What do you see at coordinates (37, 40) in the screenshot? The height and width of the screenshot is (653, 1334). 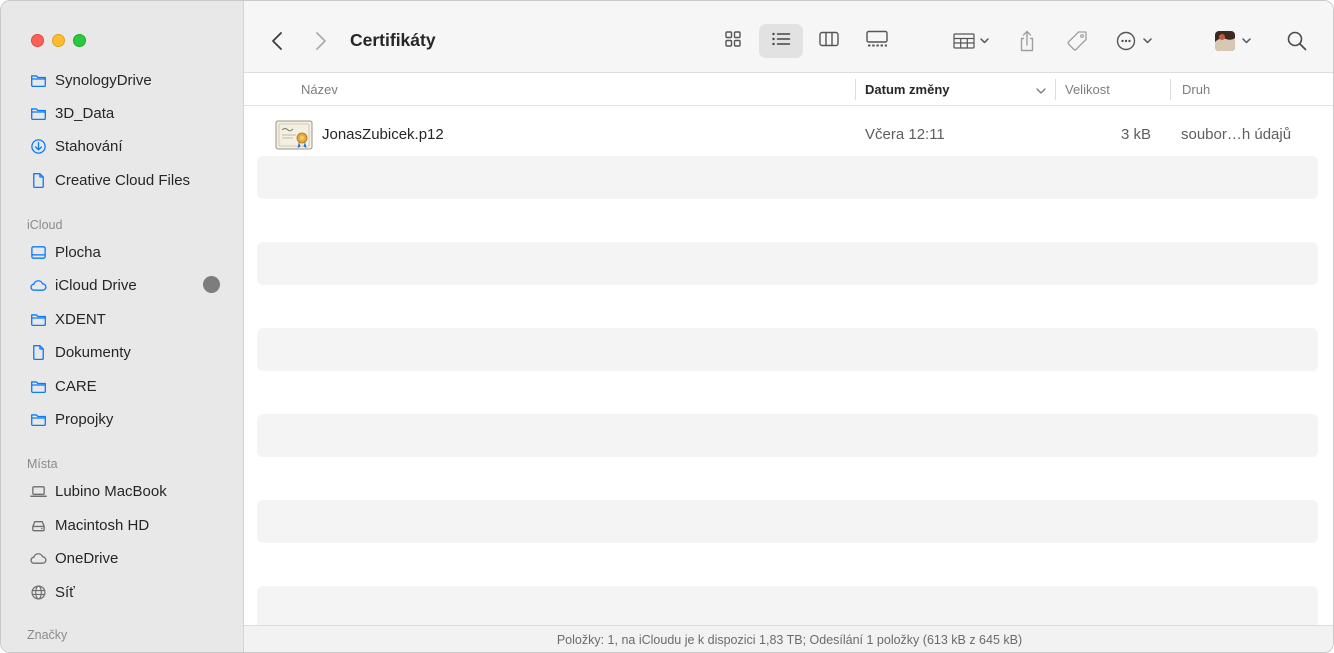 I see `close-button` at bounding box center [37, 40].